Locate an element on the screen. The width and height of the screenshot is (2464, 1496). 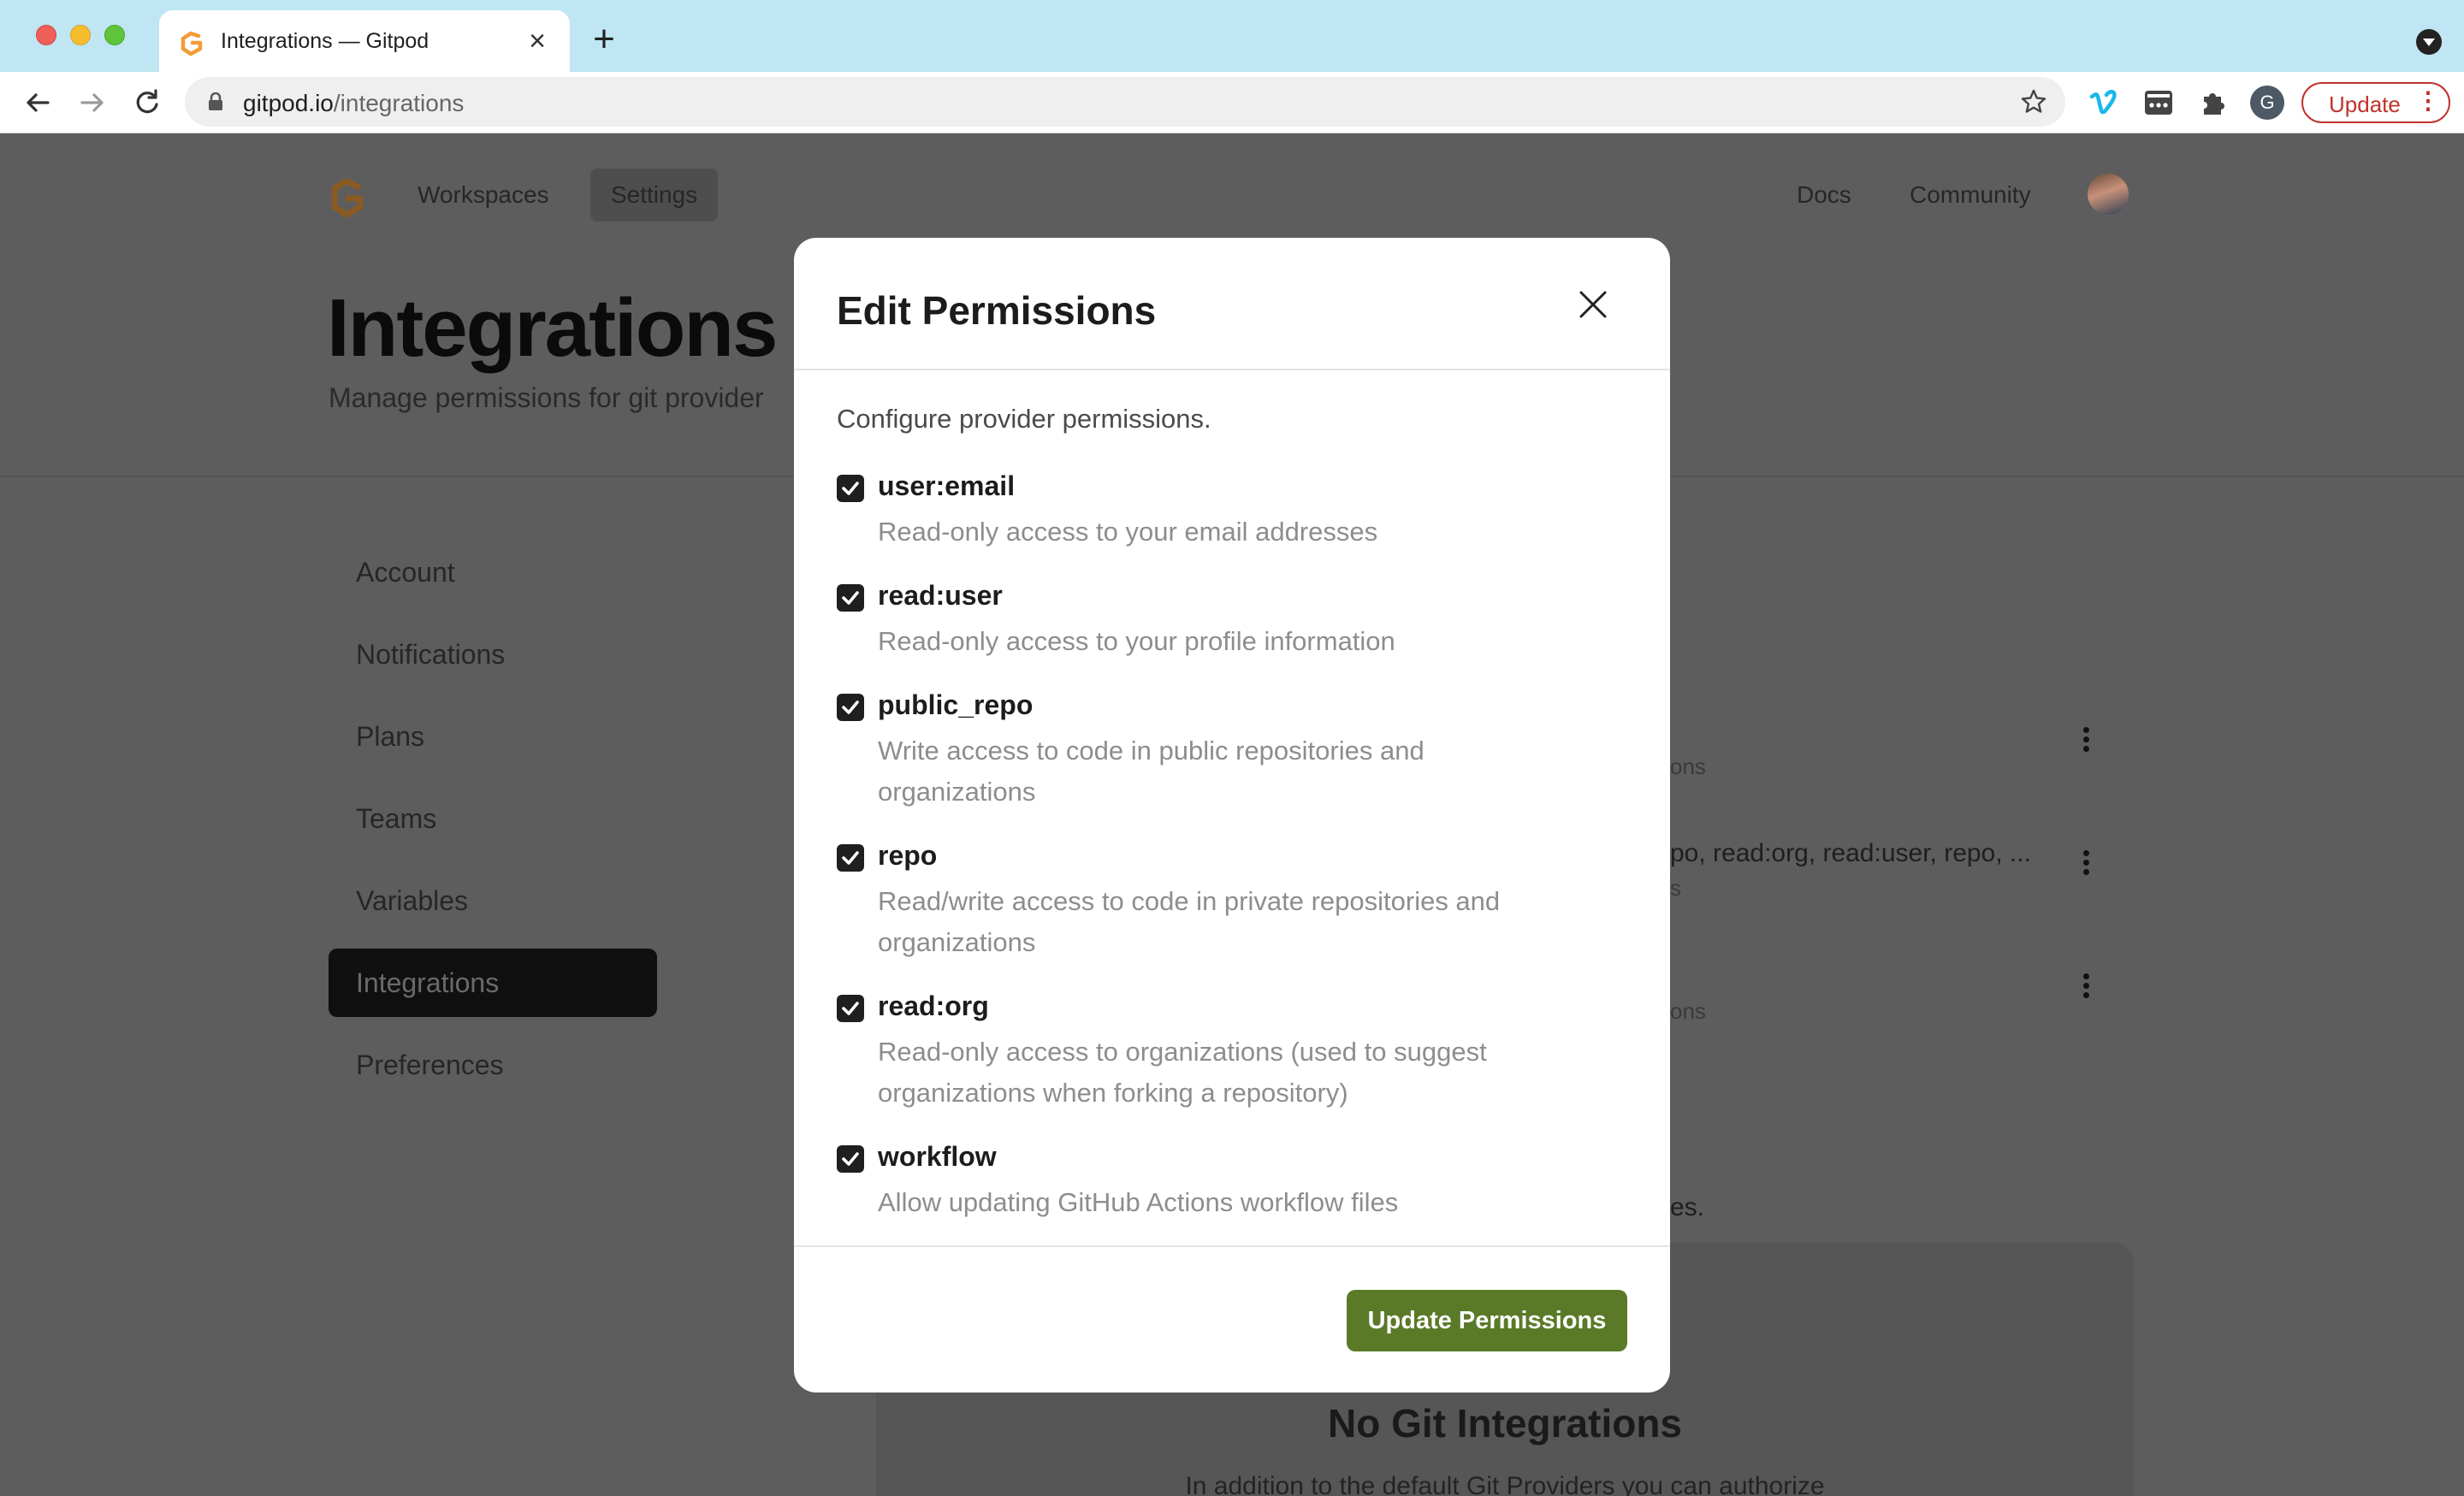
nav-docs: Docs is located at coordinates (1824, 195).